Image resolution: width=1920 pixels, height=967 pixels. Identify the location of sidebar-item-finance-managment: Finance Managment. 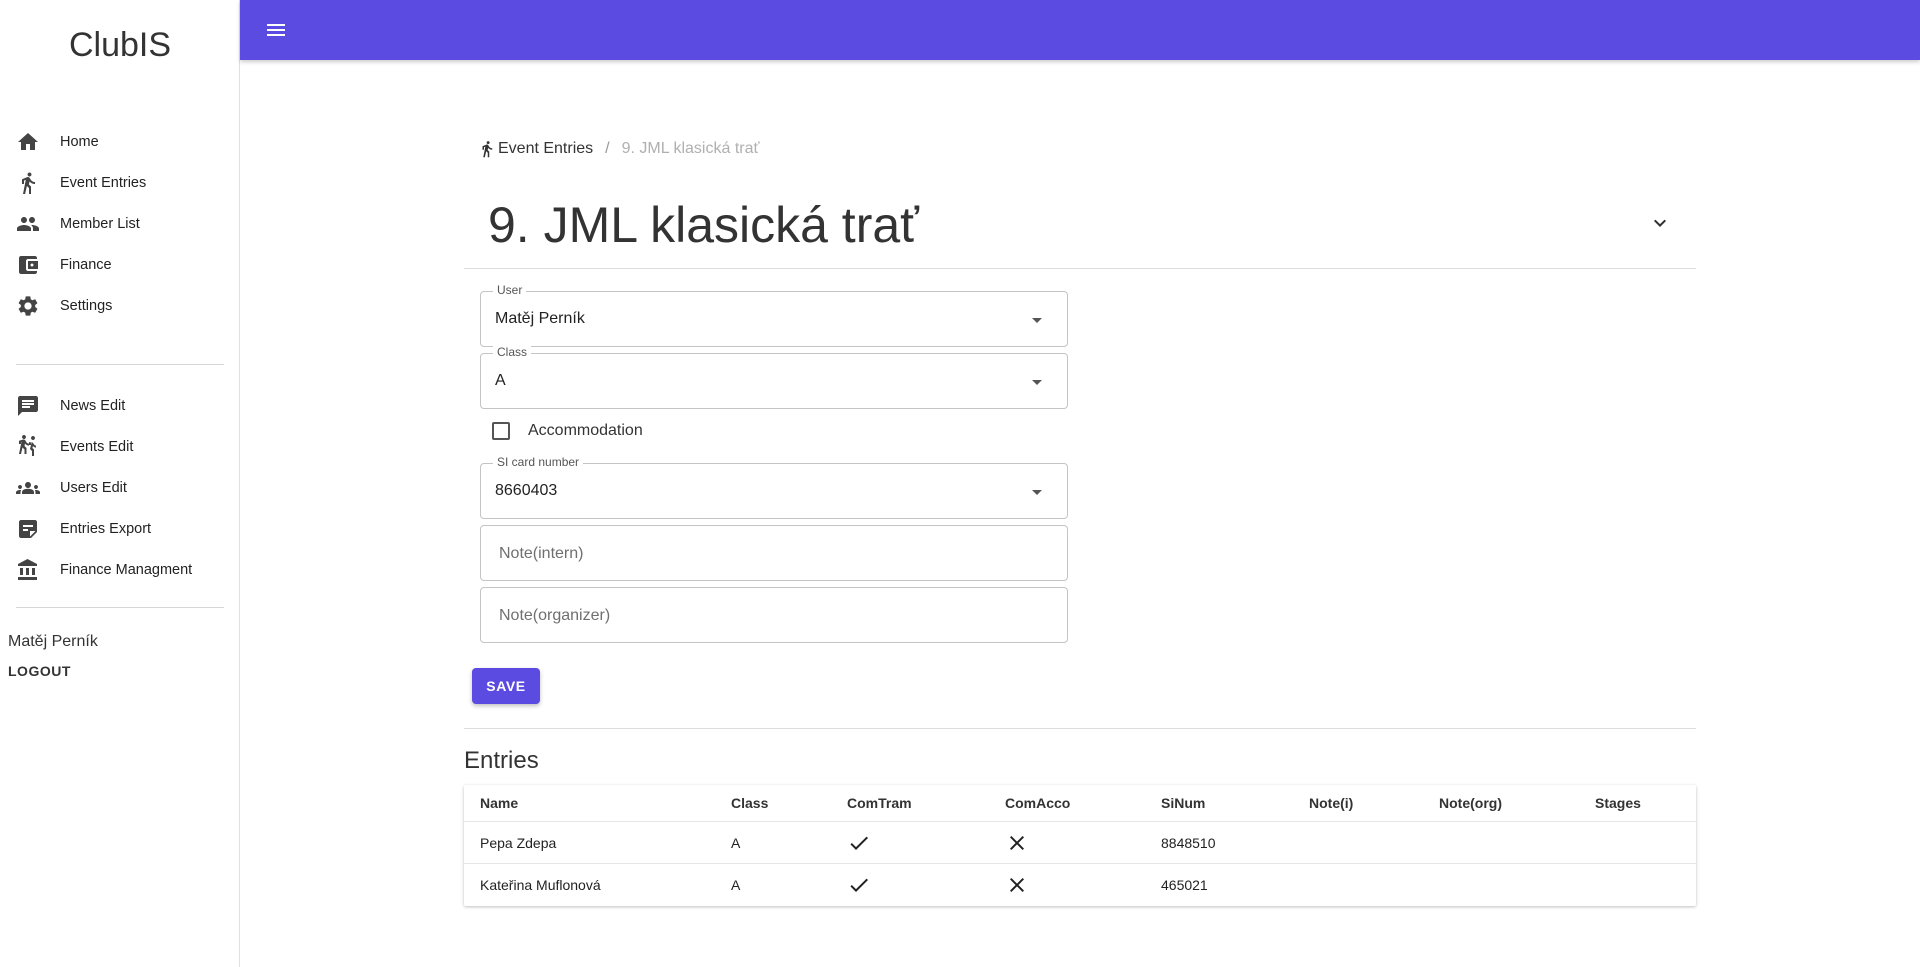
(120, 569).